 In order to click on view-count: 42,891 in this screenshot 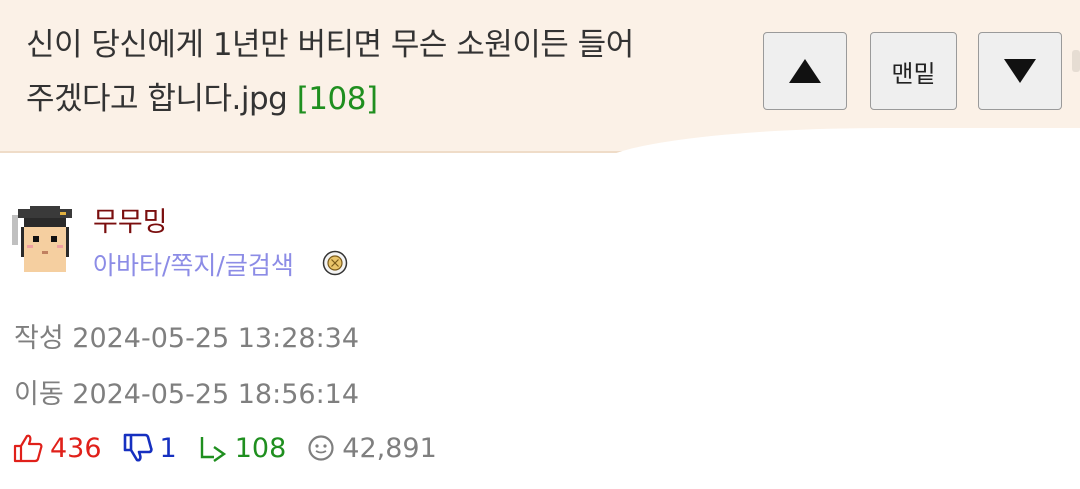, I will do `click(389, 448)`.